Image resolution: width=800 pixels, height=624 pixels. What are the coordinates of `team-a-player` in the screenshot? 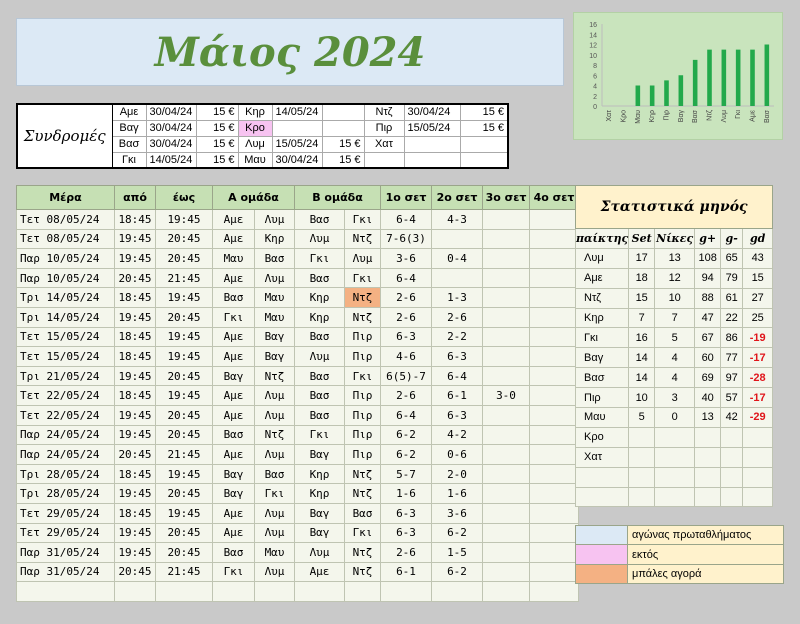 It's located at (233, 591).